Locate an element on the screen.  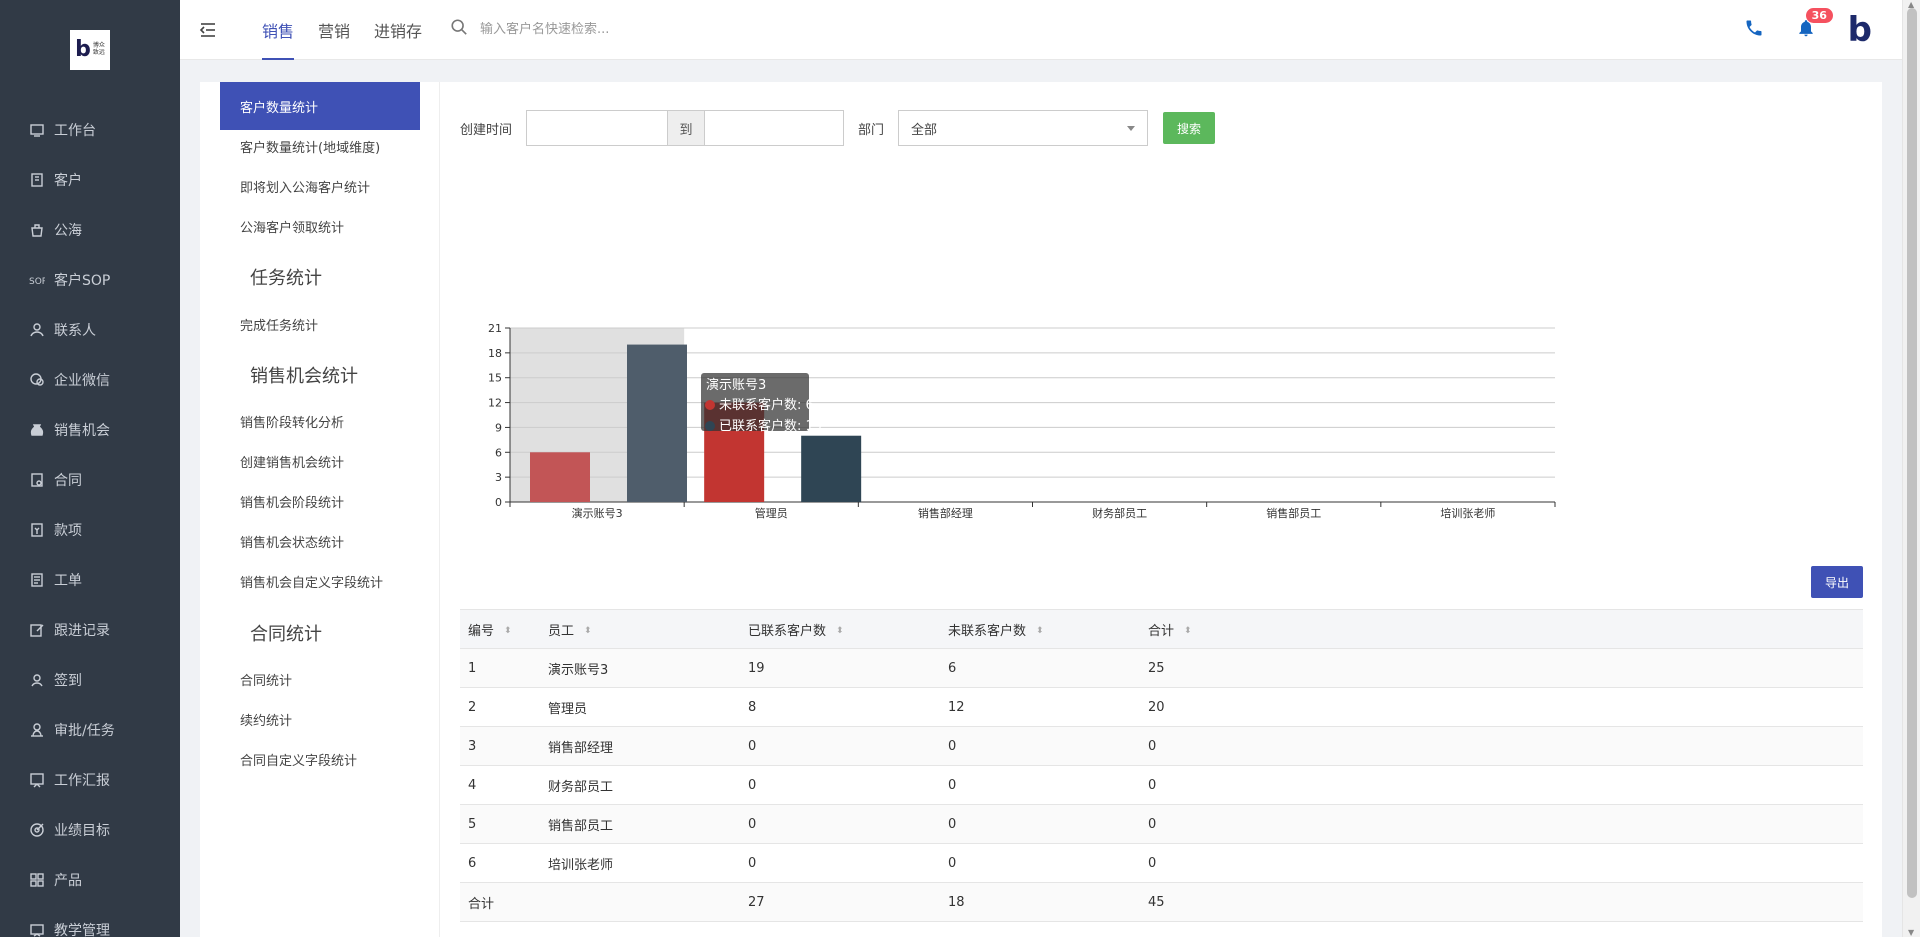
sidebar-item-10: 跟进记录 is located at coordinates (90, 630).